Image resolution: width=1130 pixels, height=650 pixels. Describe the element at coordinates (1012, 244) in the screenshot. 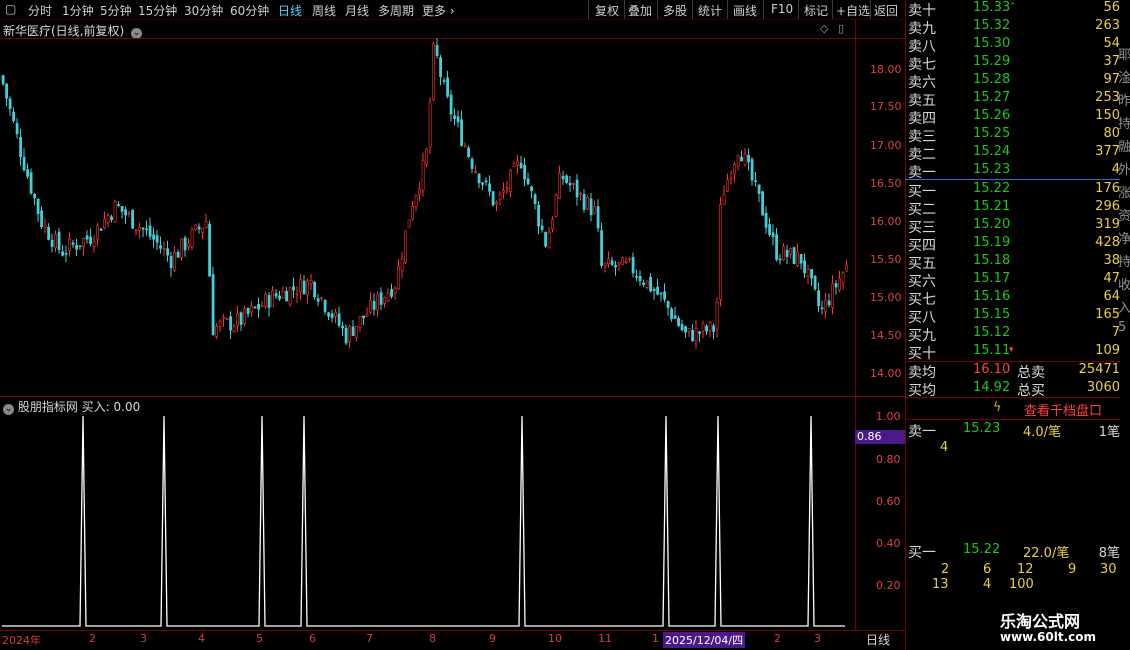

I see `buy-level-row: 买四 15.19 428` at that location.